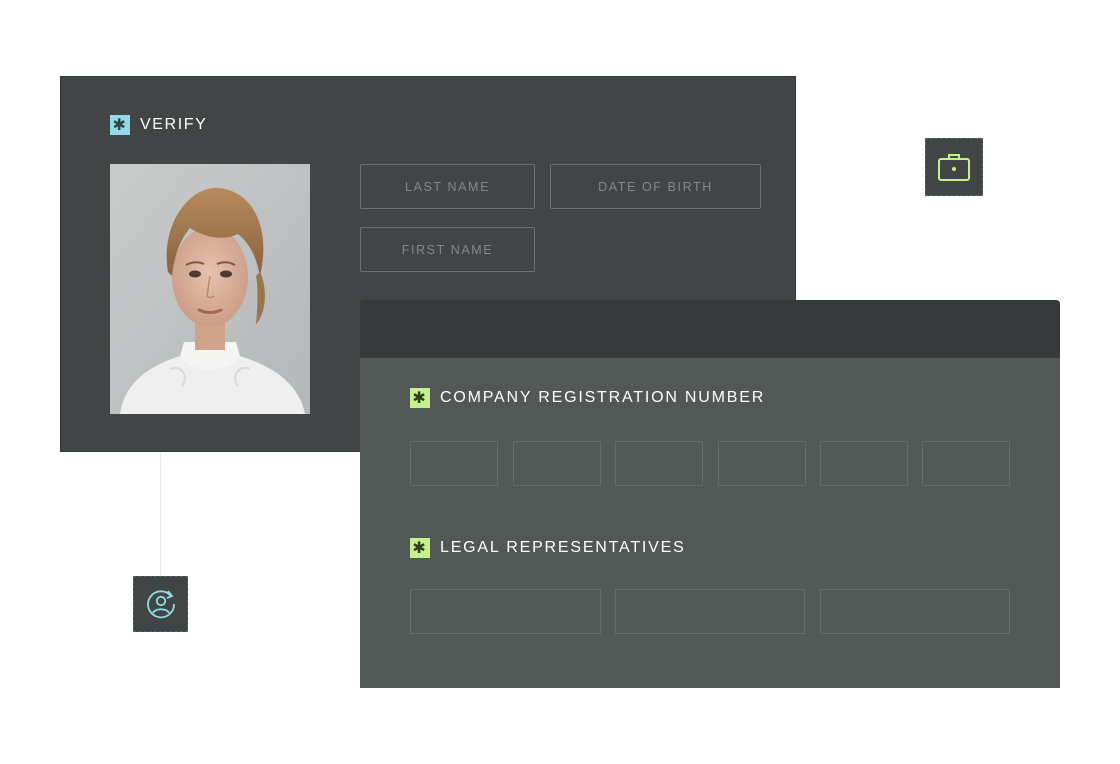 The height and width of the screenshot is (764, 1120). Describe the element at coordinates (603, 397) in the screenshot. I see `registration-heading-label: COMPANY REGISTRATION NUMBER` at that location.